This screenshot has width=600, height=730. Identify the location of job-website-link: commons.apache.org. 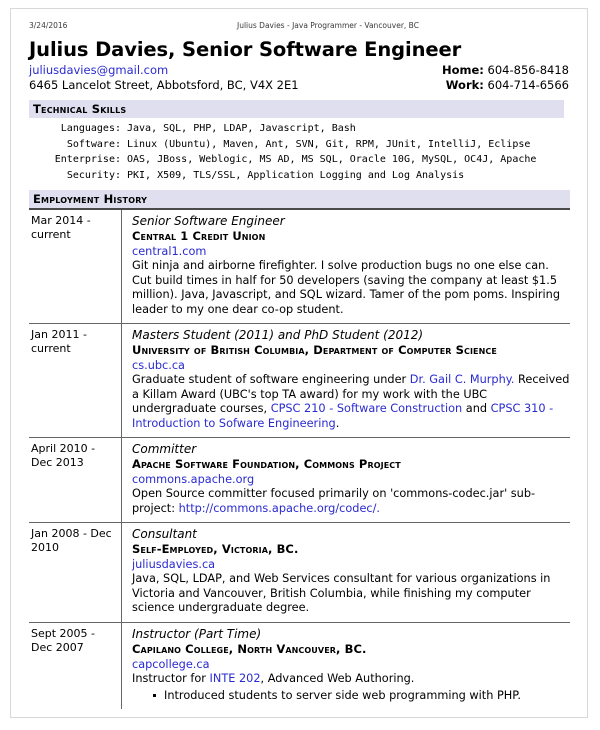
(351, 479).